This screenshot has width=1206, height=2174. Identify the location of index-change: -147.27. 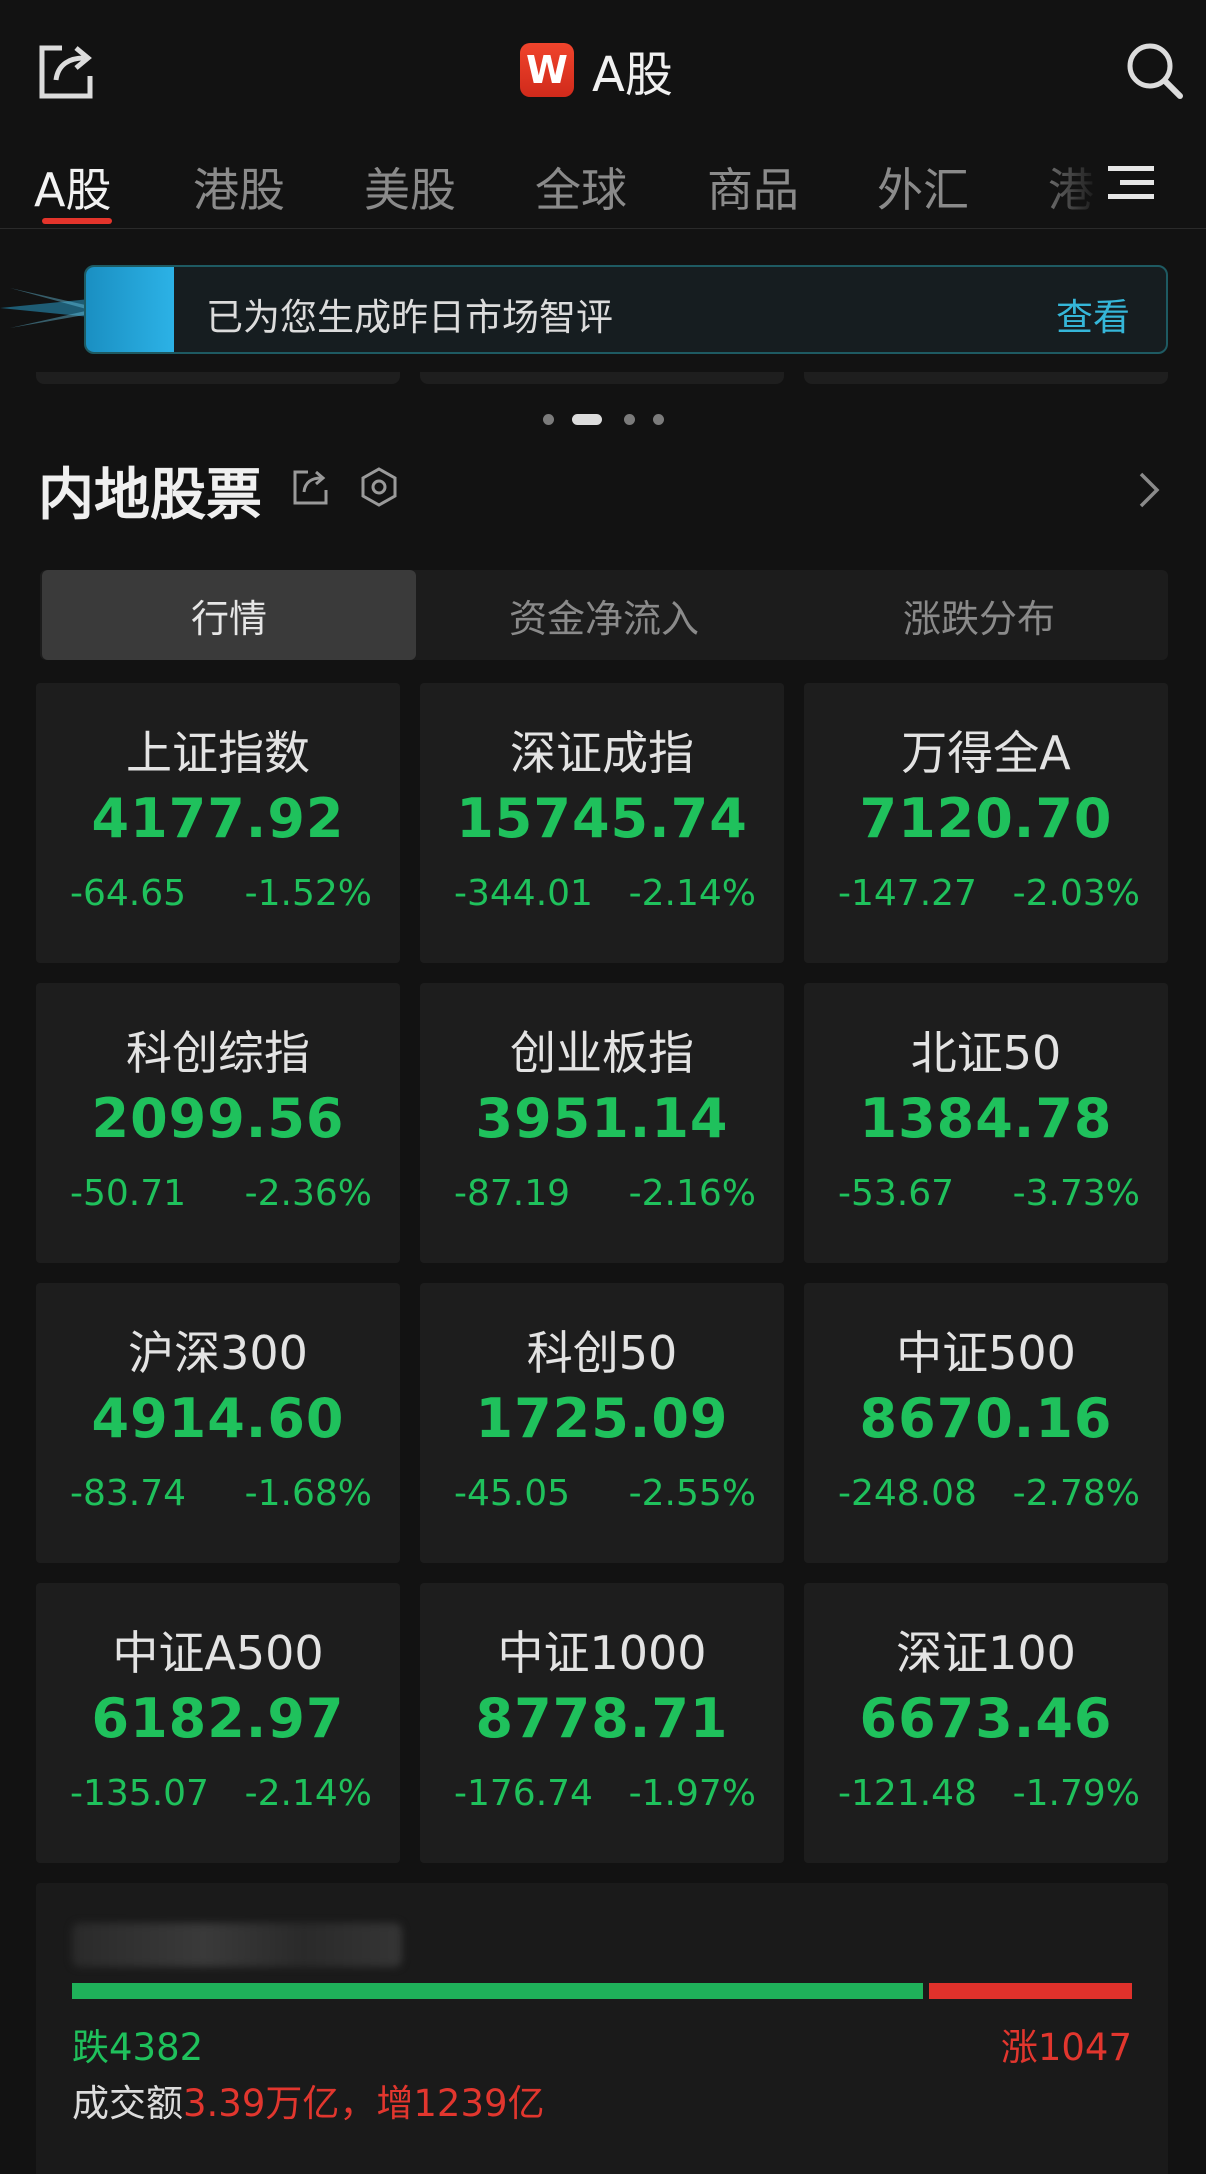
(907, 893).